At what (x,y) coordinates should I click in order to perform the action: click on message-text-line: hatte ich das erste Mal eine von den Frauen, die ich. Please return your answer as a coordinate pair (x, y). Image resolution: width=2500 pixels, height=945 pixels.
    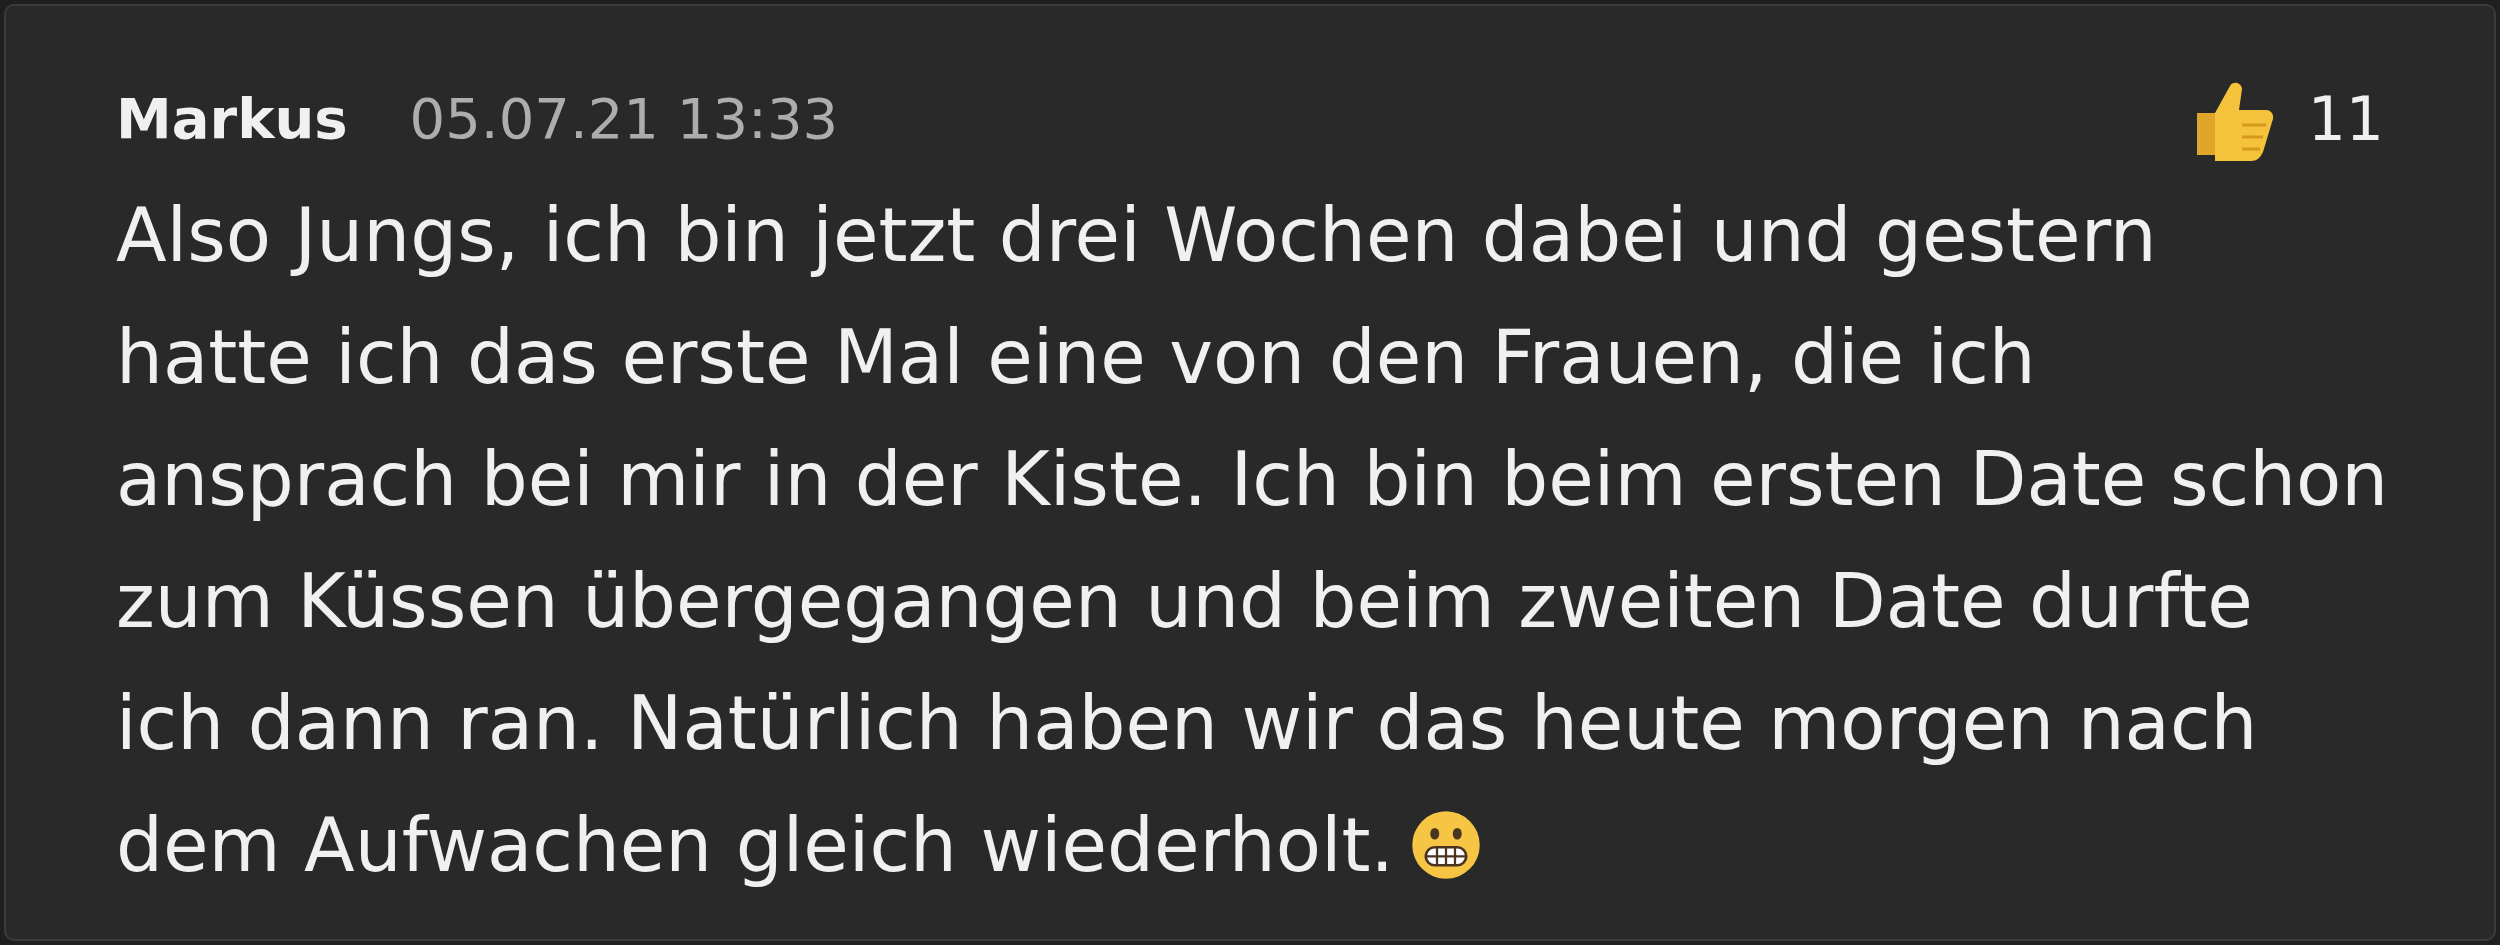
    Looking at the image, I should click on (1076, 357).